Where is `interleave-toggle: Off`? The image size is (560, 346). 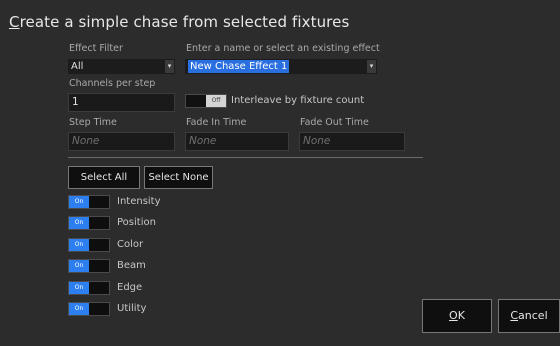 interleave-toggle: Off is located at coordinates (206, 101).